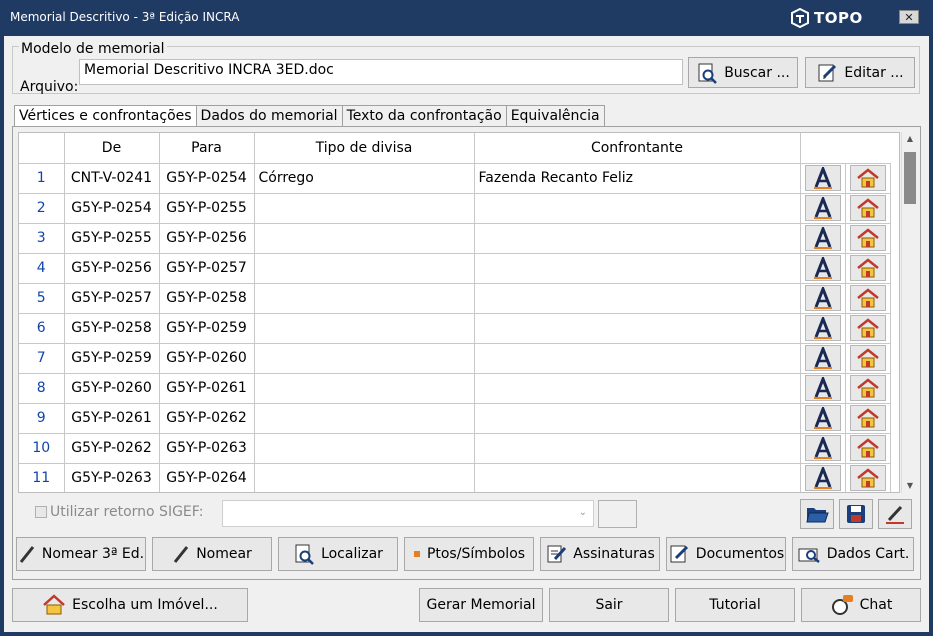  Describe the element at coordinates (112, 388) in the screenshot. I see `cell-de: G5Y-P-0260` at that location.